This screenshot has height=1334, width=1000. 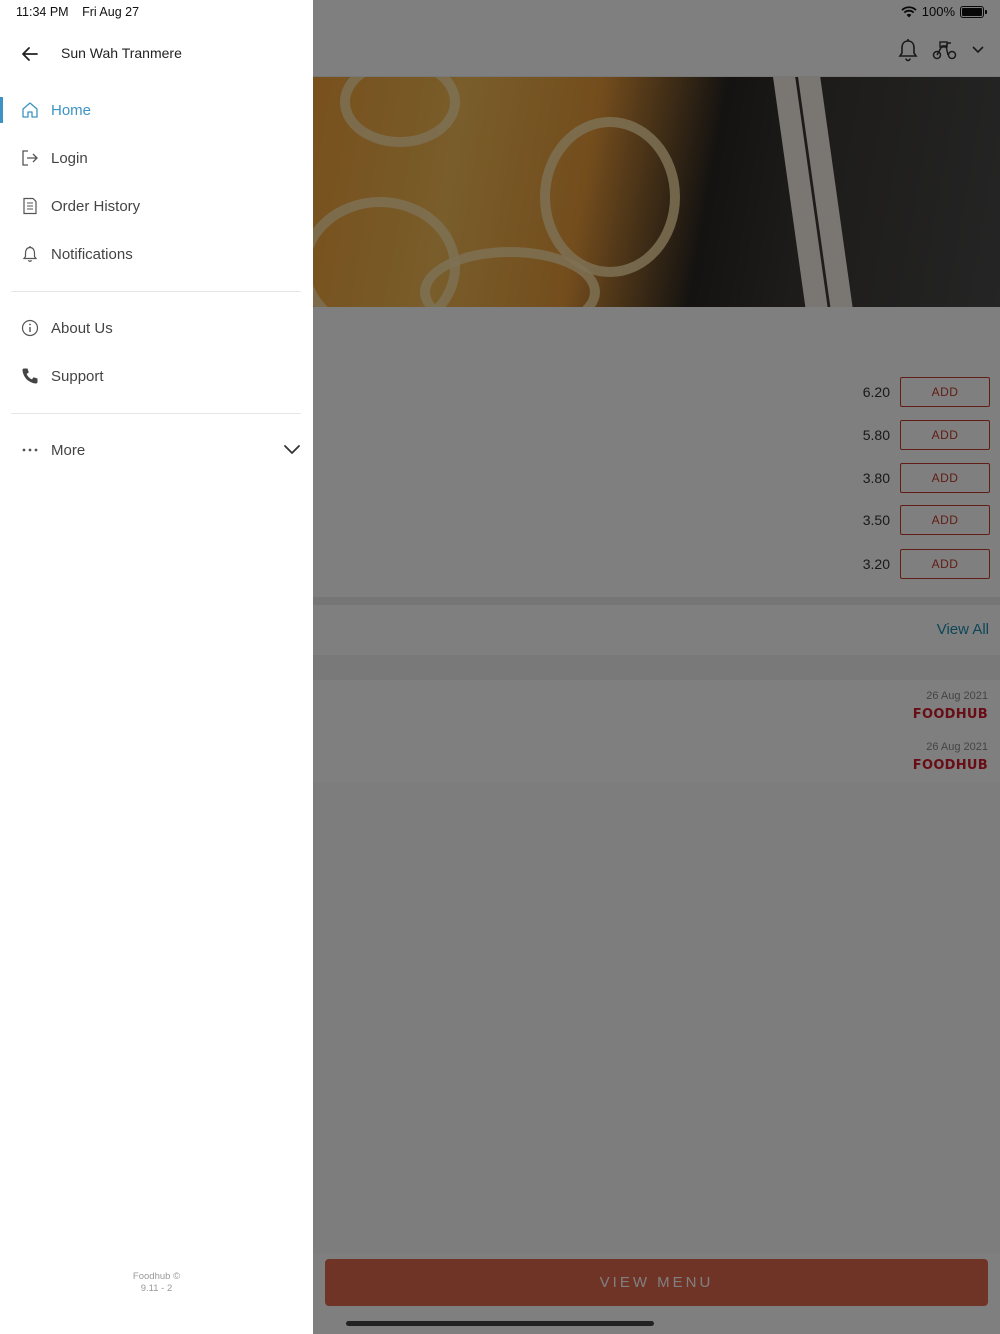 What do you see at coordinates (30, 110) in the screenshot?
I see `home-icon` at bounding box center [30, 110].